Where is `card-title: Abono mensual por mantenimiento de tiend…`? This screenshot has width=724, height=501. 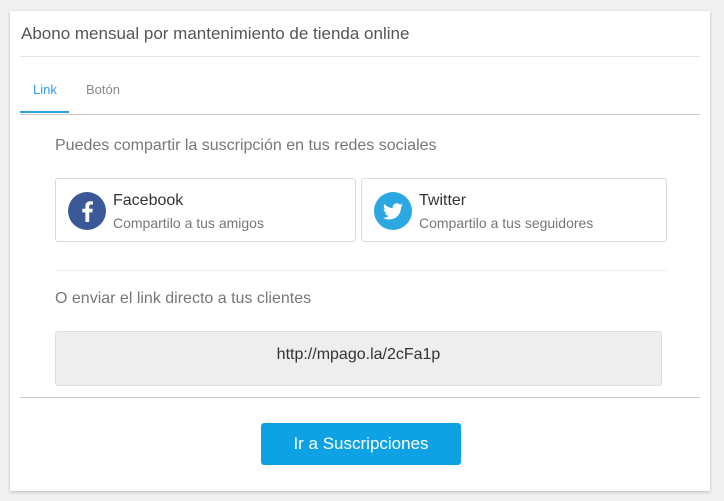
card-title: Abono mensual por mantenimiento de tiend… is located at coordinates (215, 33).